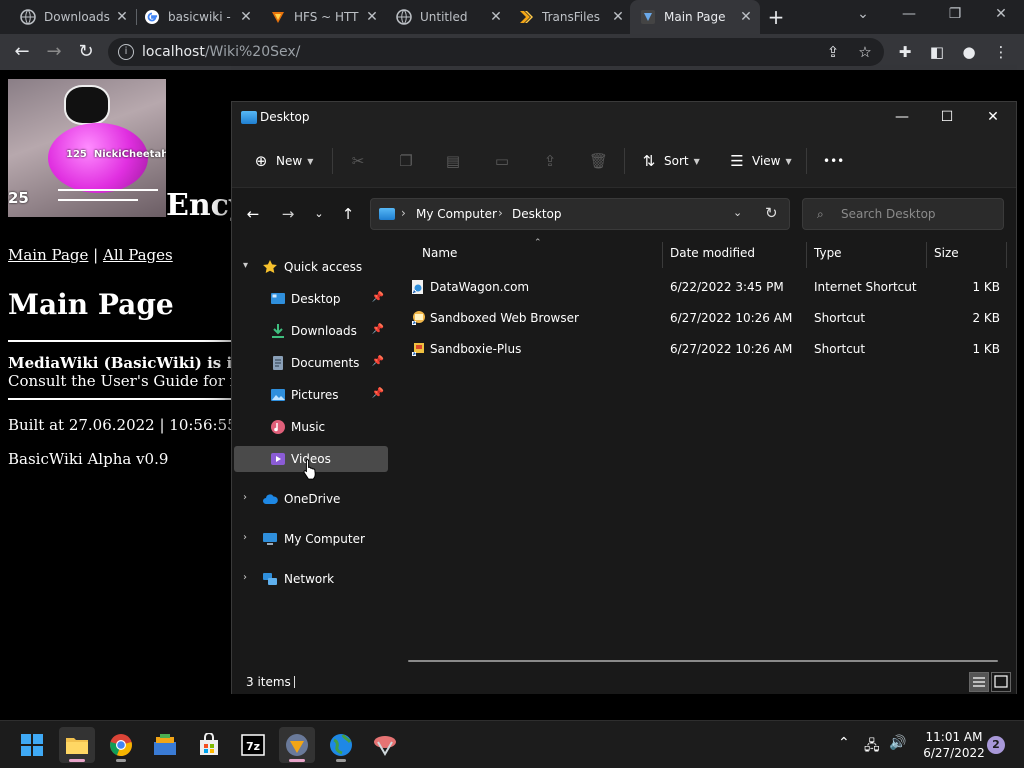  What do you see at coordinates (937, 52) in the screenshot?
I see `side-panel-icon: ◧` at bounding box center [937, 52].